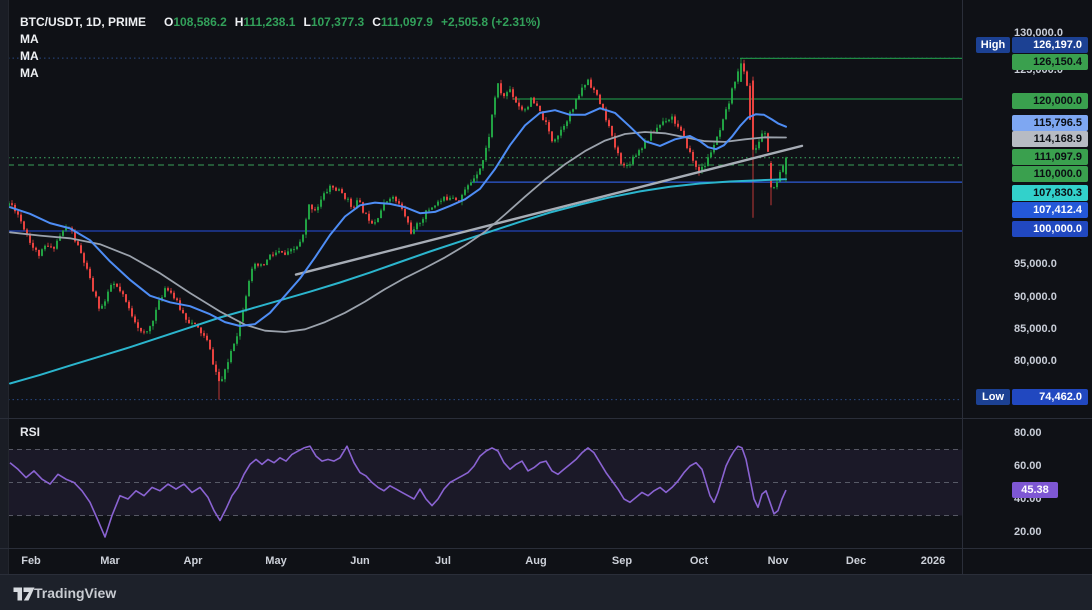  I want to click on pane-separator-main-rsi, so click(546, 418).